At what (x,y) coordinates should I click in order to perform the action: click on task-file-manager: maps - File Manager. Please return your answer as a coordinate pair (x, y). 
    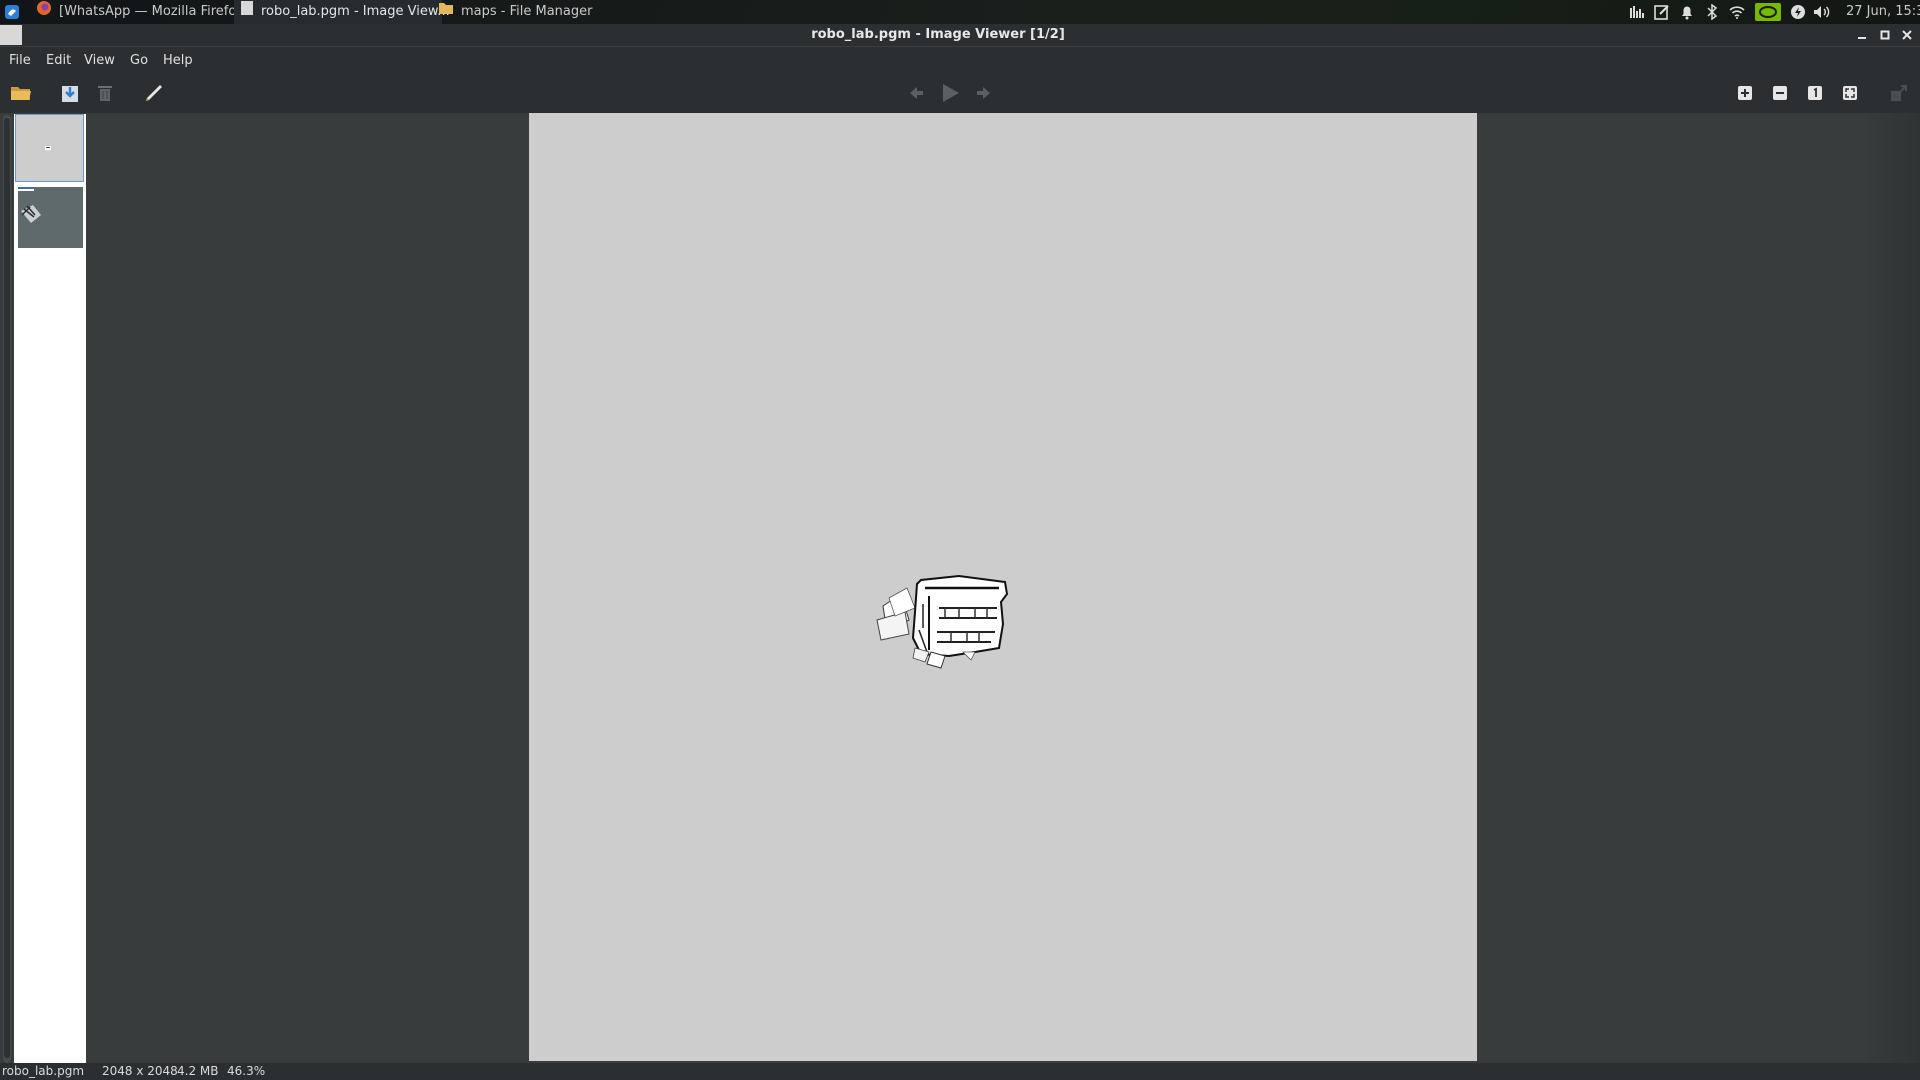
    Looking at the image, I should click on (515, 12).